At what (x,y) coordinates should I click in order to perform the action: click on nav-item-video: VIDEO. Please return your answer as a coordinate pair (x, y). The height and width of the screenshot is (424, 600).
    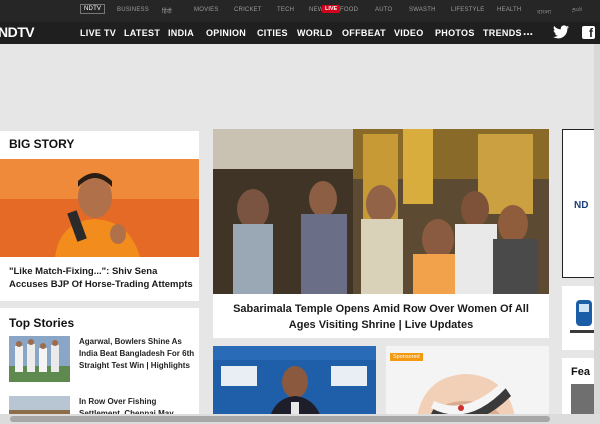
    Looking at the image, I should click on (409, 33).